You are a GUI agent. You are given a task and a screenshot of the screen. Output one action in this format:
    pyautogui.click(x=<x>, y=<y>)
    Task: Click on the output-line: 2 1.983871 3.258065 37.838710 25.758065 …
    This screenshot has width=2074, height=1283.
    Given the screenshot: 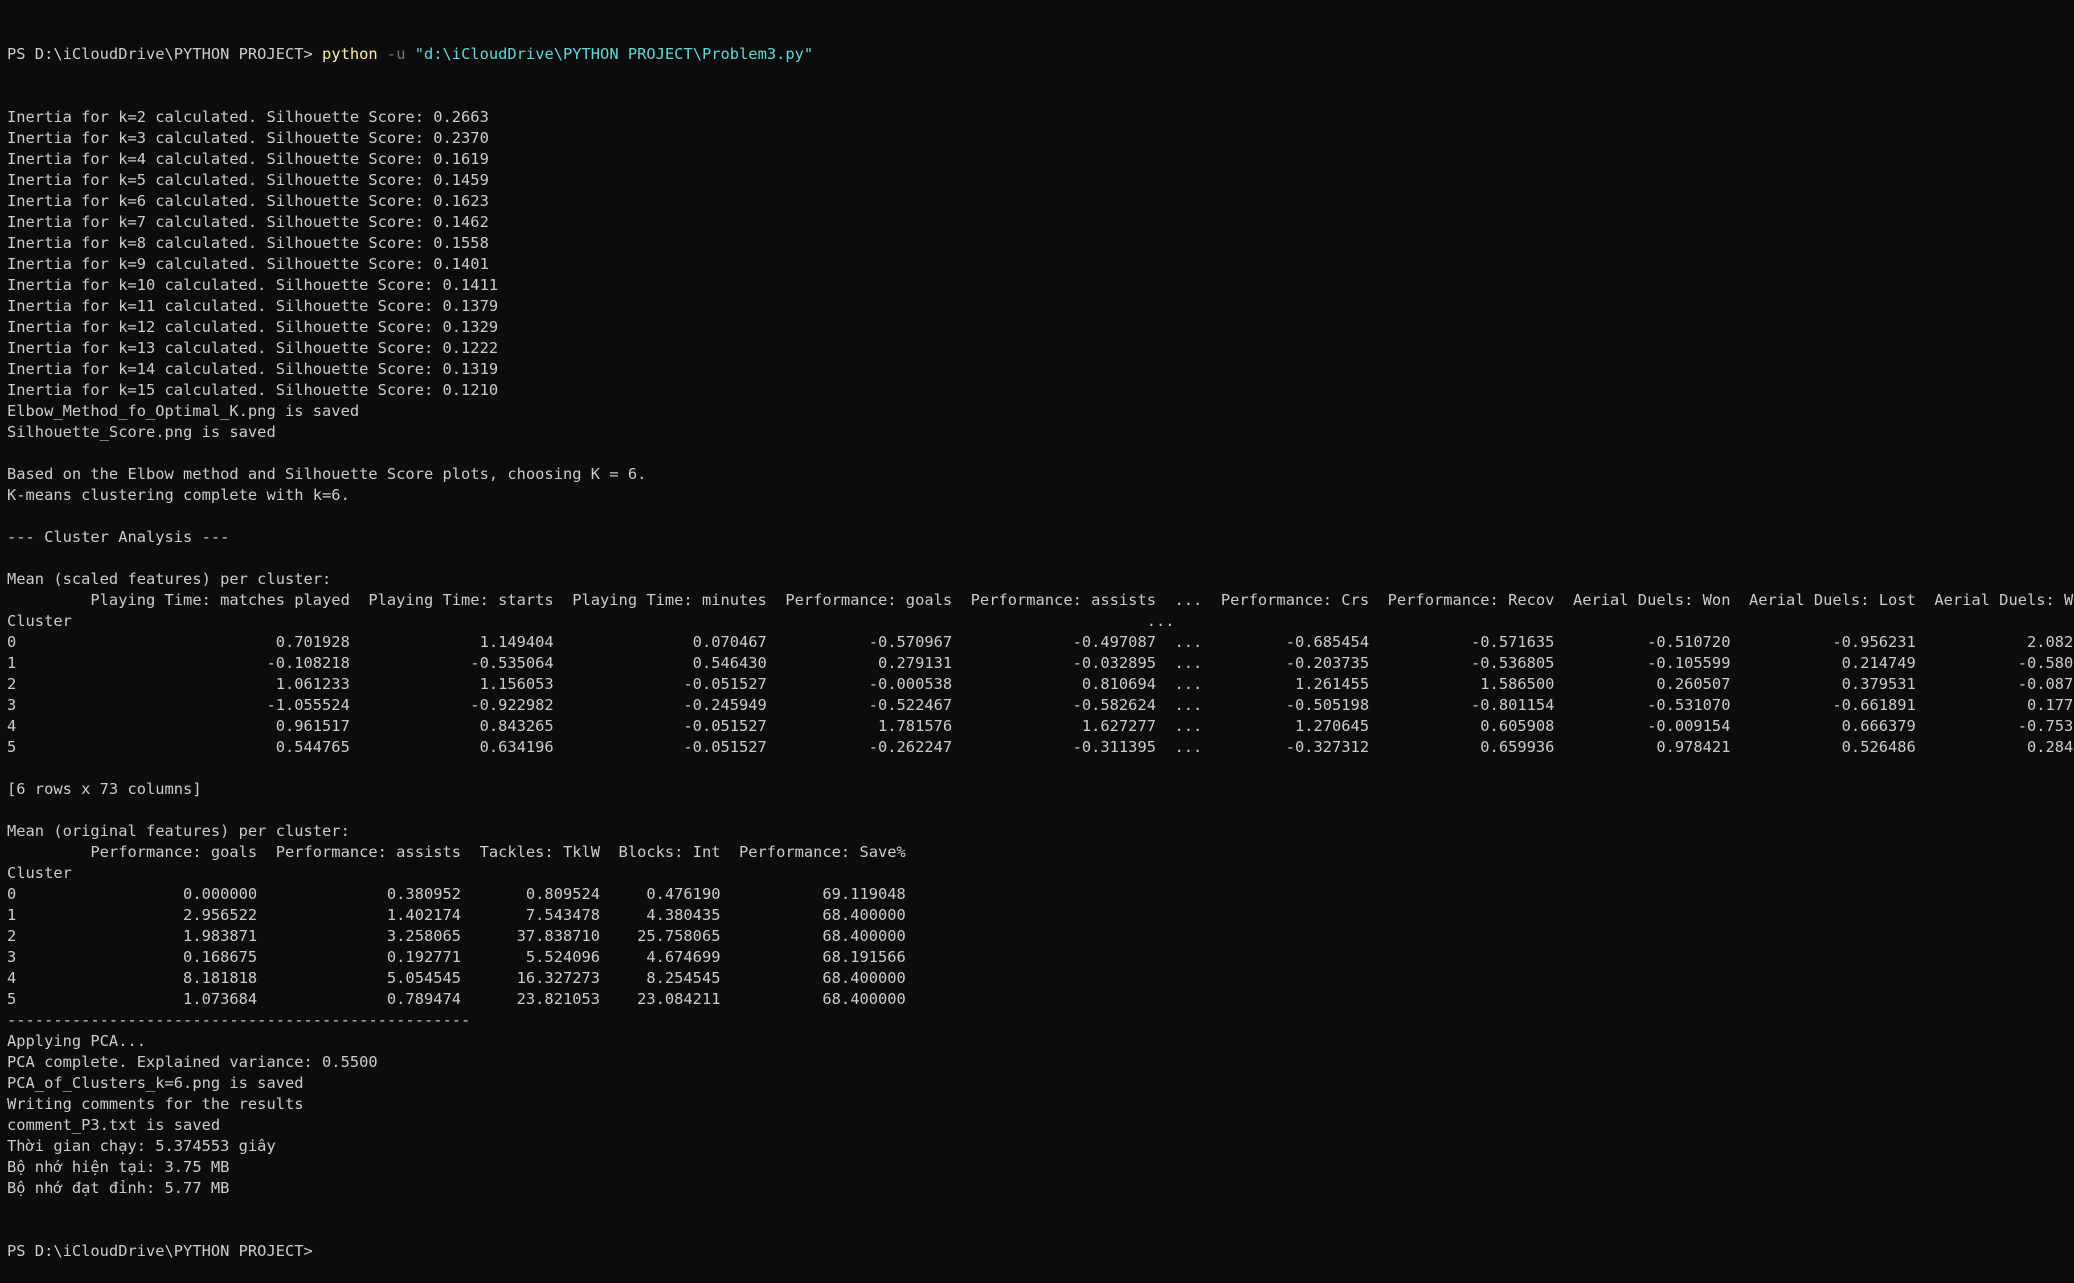 What is the action you would take?
    pyautogui.click(x=456, y=936)
    